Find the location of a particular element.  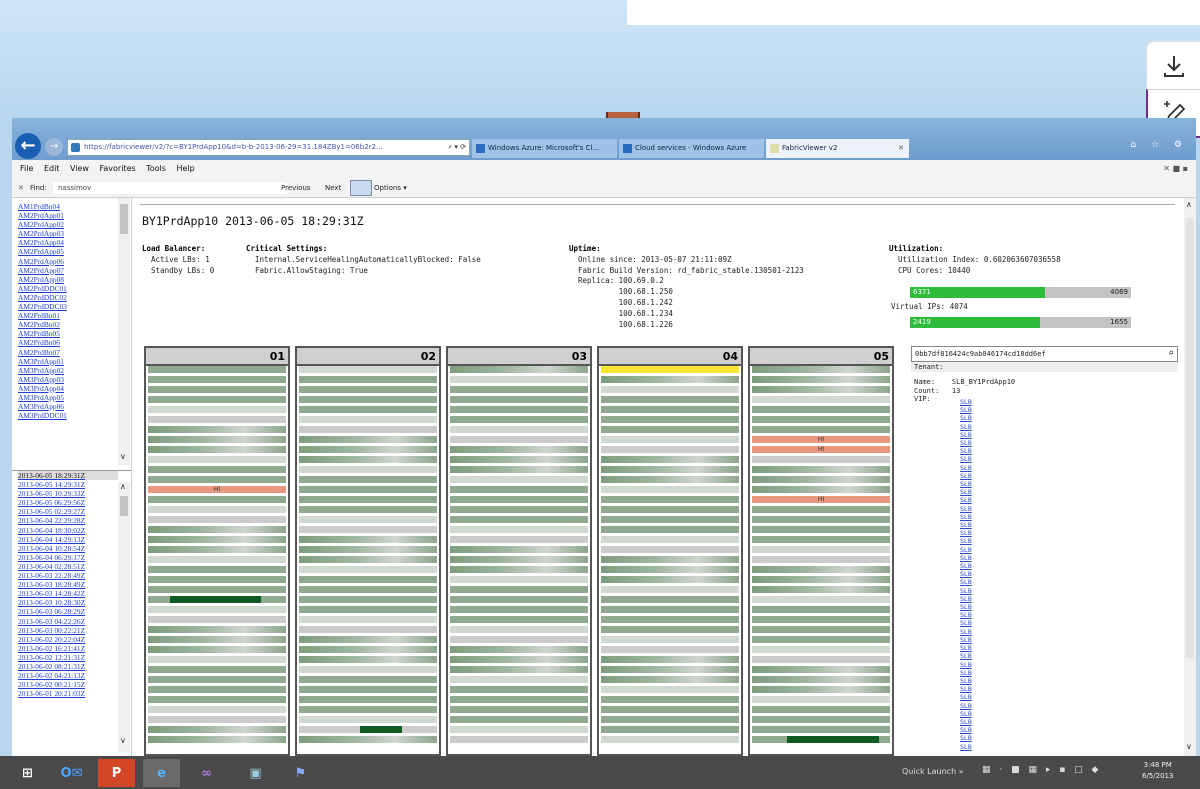

snapshot-link: 2013-06-03 14:28:42Z is located at coordinates (68, 593).